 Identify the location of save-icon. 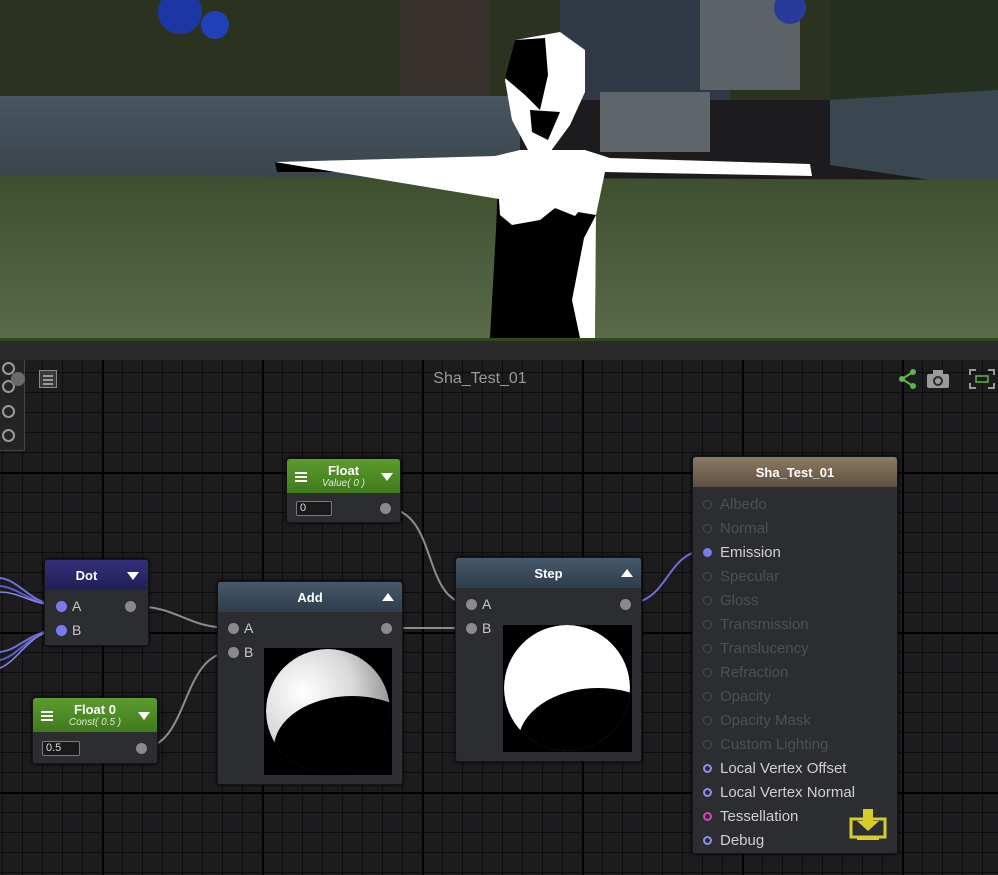
(868, 824).